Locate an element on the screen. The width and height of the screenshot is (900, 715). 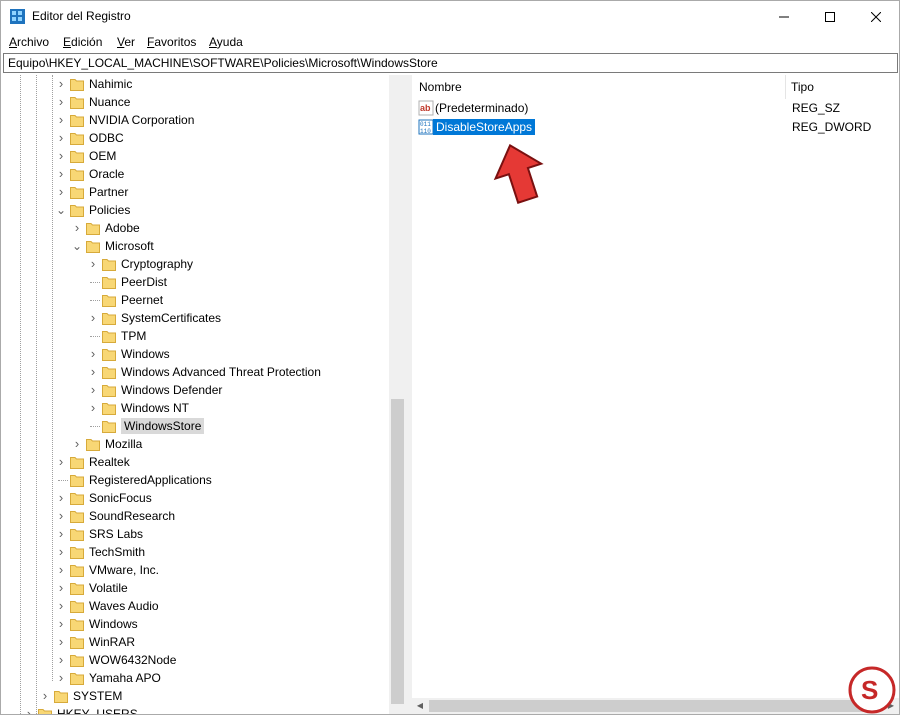
tree-item: › ODBC is located at coordinates (196, 138).